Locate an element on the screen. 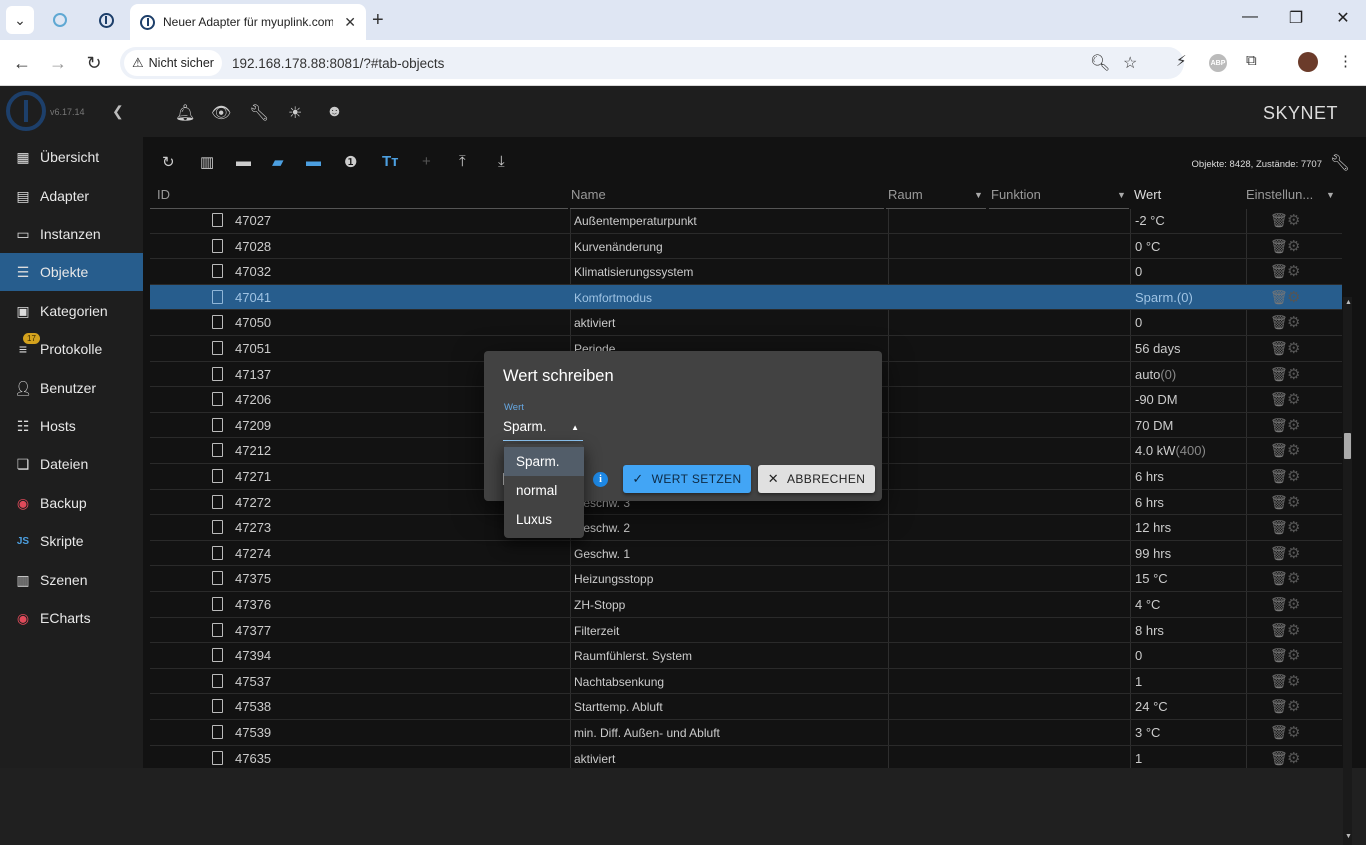  table-row: 47394 Raumfühlerst. System 0 🗑︎ ⚙︎ is located at coordinates (746, 656).